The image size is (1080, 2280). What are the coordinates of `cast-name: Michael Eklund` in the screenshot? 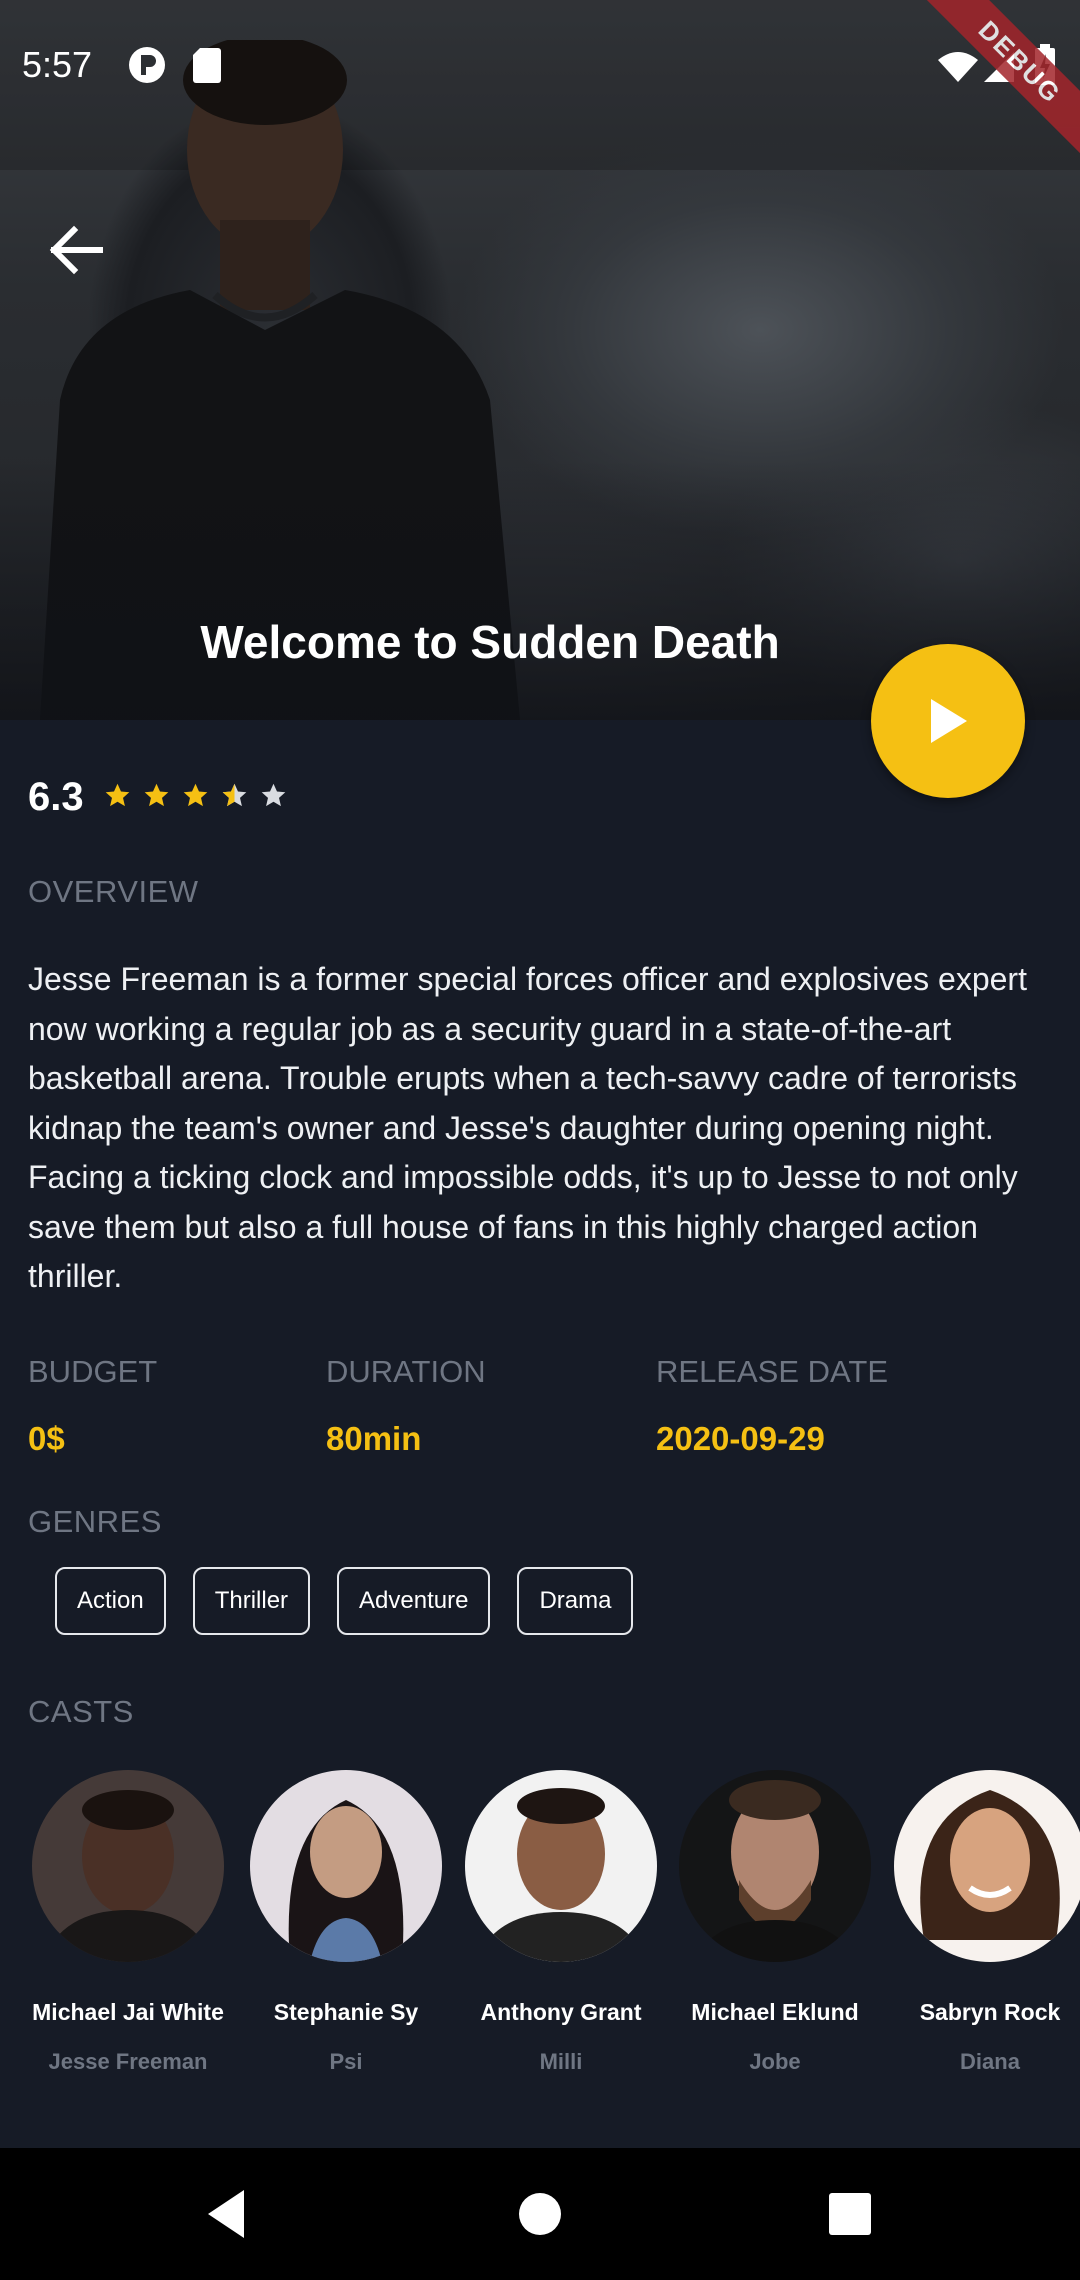 It's located at (775, 2012).